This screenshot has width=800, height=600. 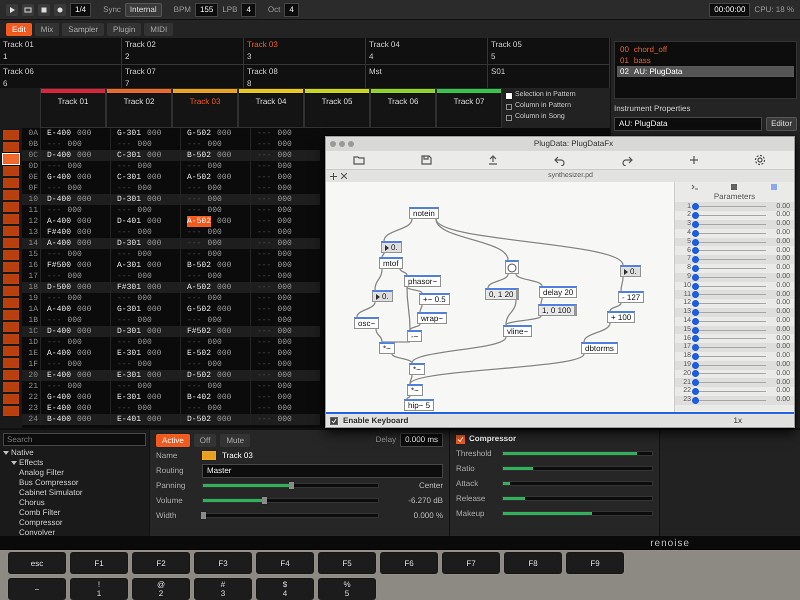 I want to click on keyboard-key: F6, so click(x=409, y=563).